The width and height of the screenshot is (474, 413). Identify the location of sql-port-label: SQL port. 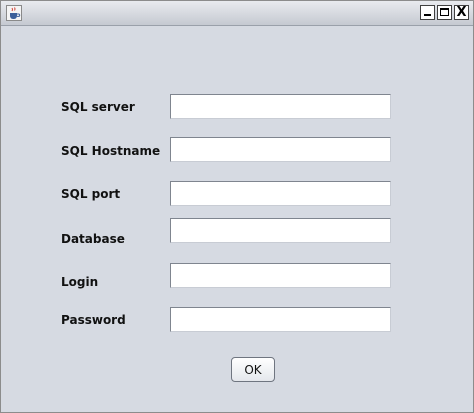
(91, 194).